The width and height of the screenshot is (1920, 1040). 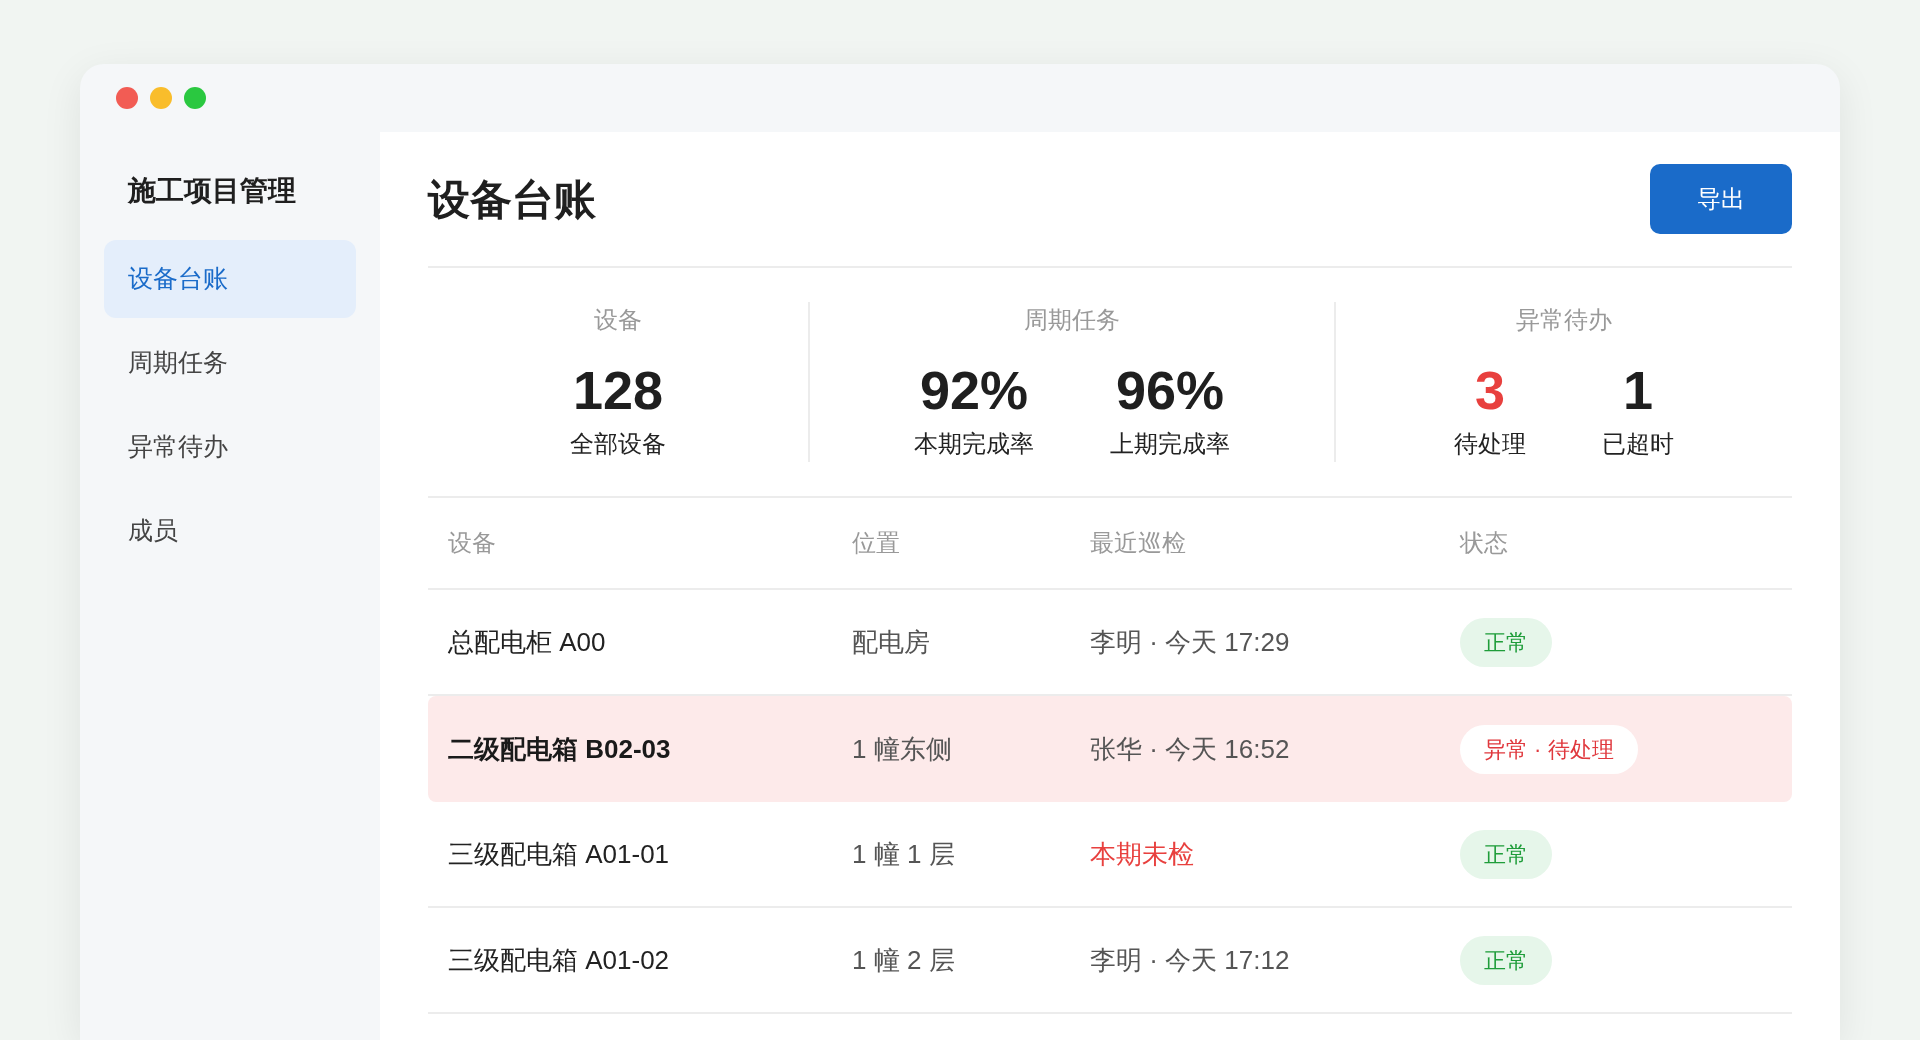 What do you see at coordinates (1638, 444) in the screenshot?
I see `stat-label: 已超时` at bounding box center [1638, 444].